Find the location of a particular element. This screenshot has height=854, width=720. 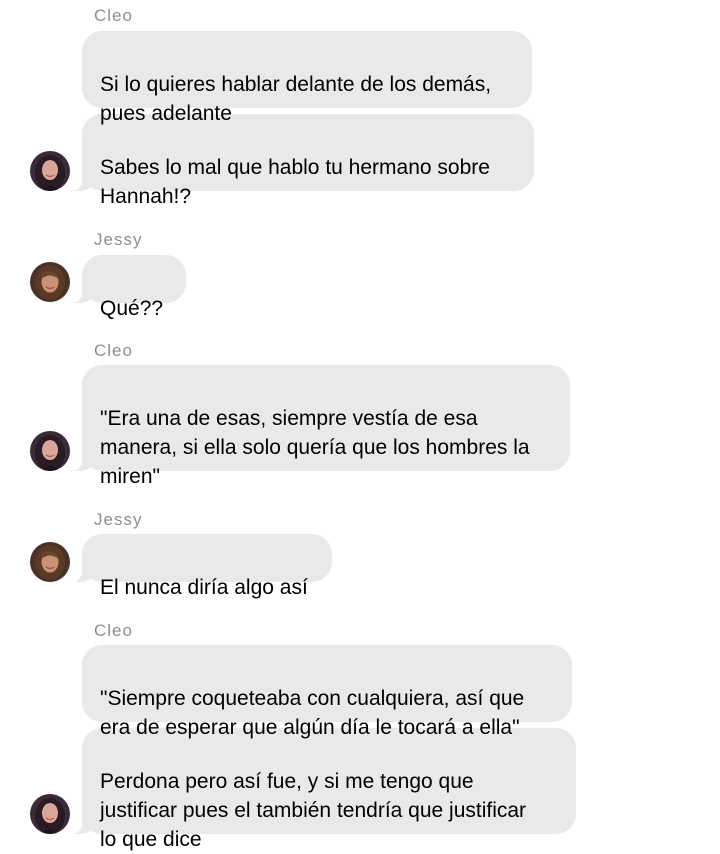

message-text: Qué?? is located at coordinates (132, 308).